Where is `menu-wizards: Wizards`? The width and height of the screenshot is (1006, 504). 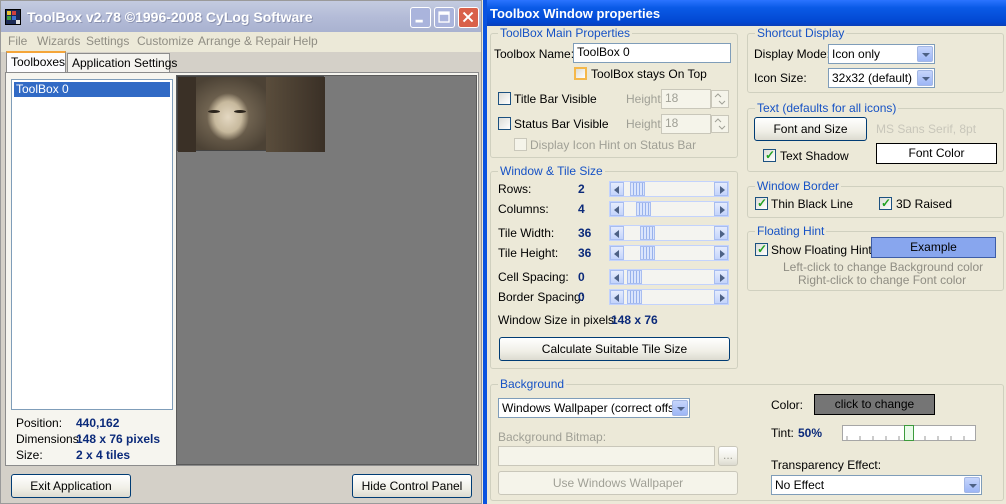 menu-wizards: Wizards is located at coordinates (58, 41).